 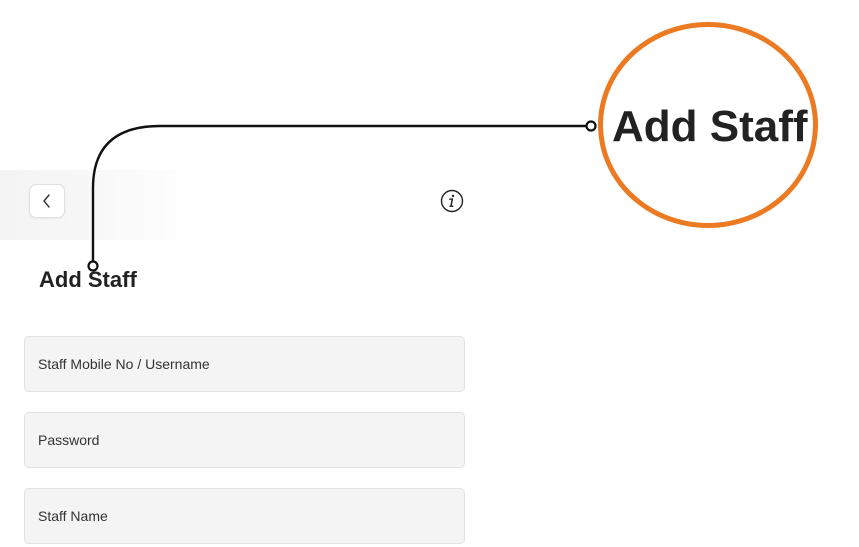 I want to click on chevron-left-icon, so click(x=46, y=201).